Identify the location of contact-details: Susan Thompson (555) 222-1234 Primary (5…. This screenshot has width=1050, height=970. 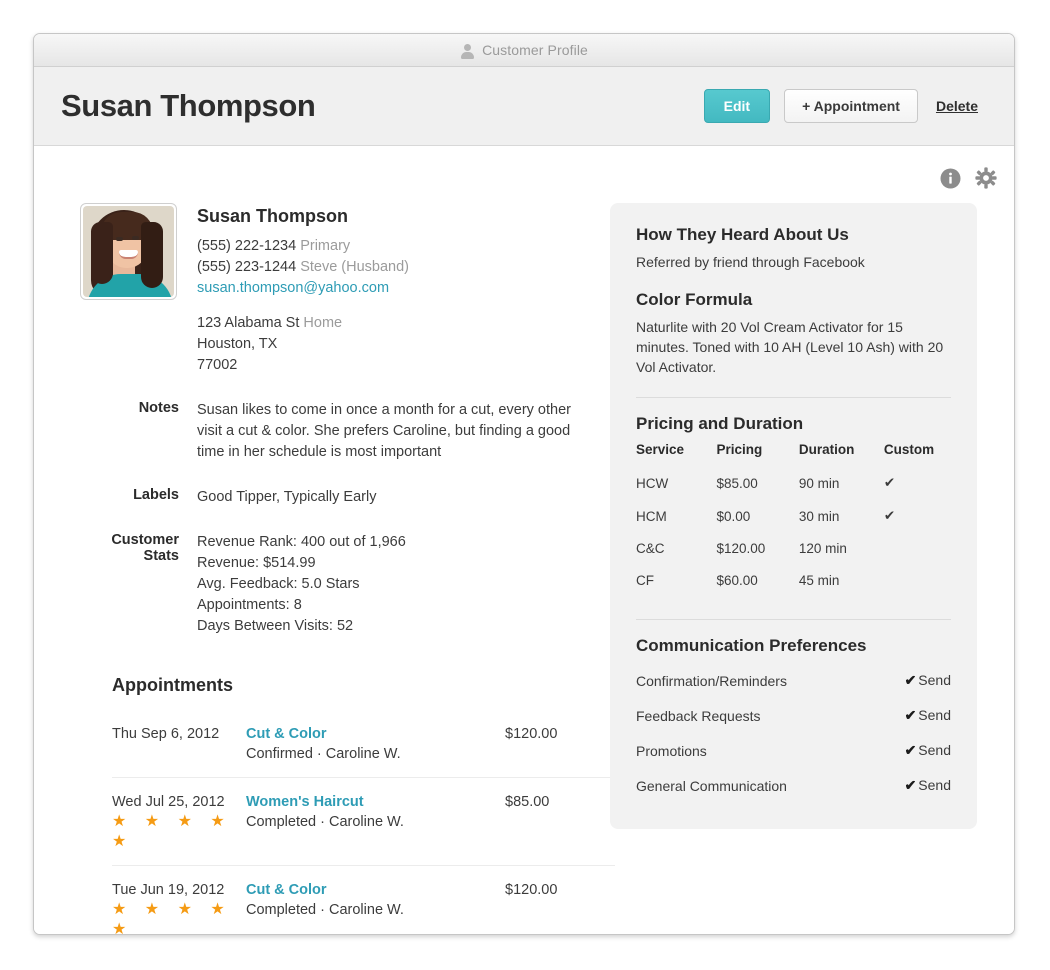
(303, 289).